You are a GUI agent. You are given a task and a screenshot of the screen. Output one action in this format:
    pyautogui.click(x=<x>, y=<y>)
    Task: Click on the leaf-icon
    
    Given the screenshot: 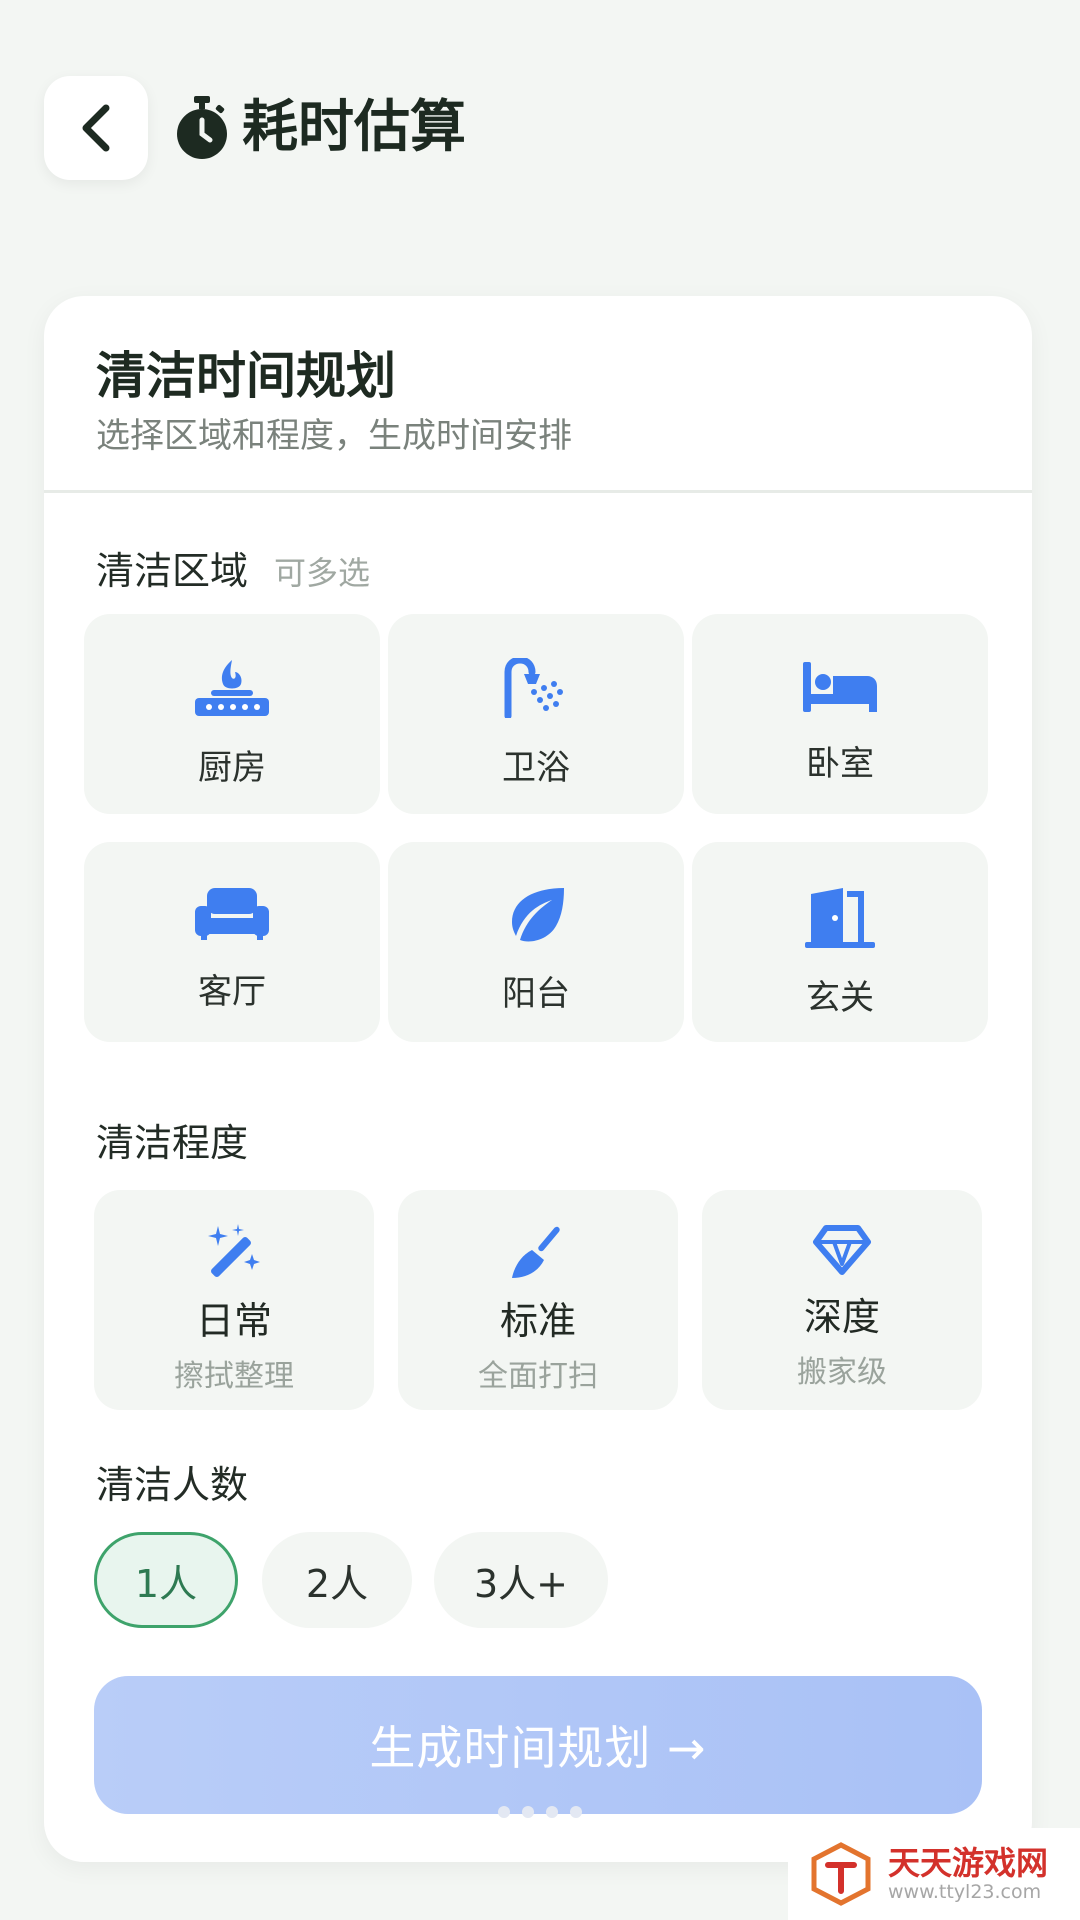 What is the action you would take?
    pyautogui.click(x=538, y=915)
    